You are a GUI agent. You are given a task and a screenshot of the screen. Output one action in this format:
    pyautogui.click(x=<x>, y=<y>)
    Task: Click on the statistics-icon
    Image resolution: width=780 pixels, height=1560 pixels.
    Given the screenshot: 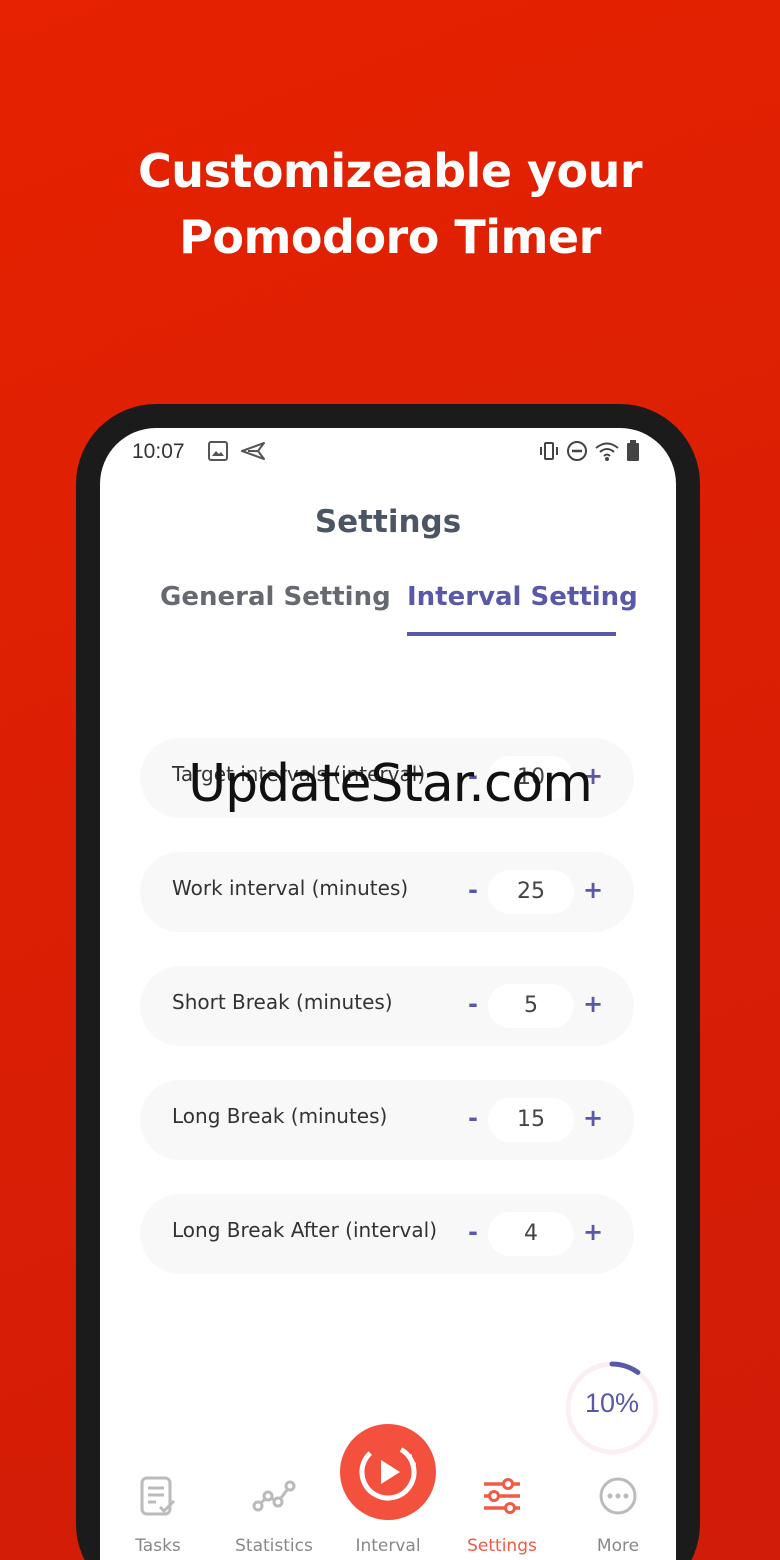 What is the action you would take?
    pyautogui.click(x=274, y=1496)
    